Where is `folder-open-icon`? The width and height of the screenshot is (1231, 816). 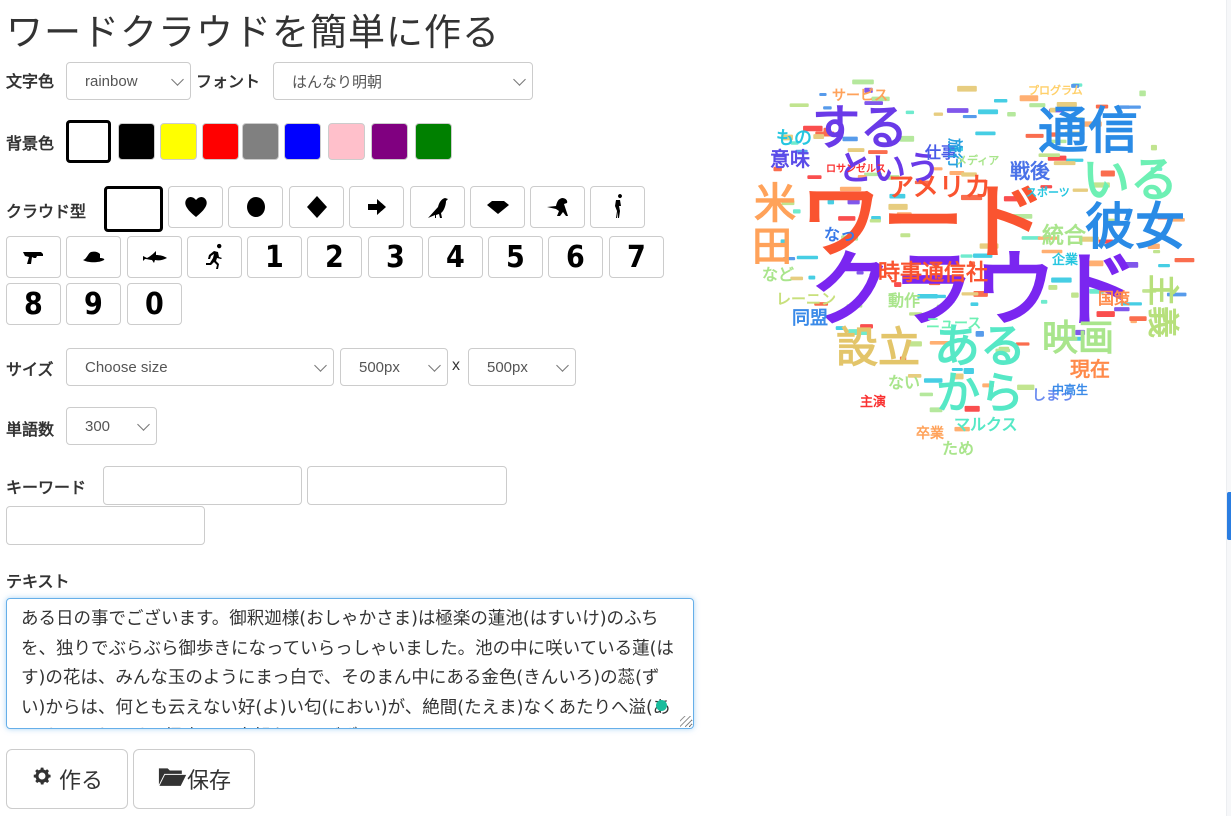
folder-open-icon is located at coordinates (172, 779).